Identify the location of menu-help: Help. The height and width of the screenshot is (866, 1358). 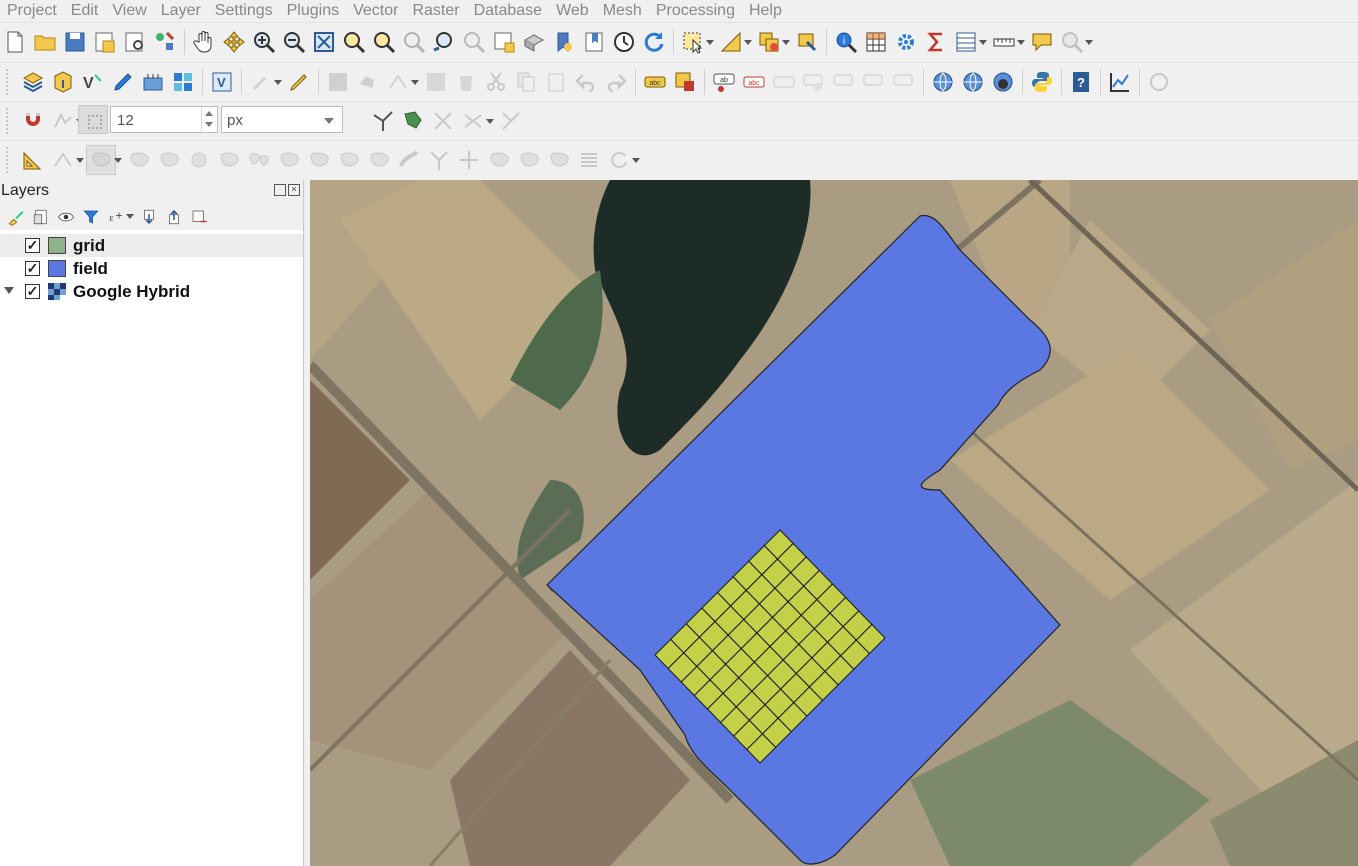
(765, 11).